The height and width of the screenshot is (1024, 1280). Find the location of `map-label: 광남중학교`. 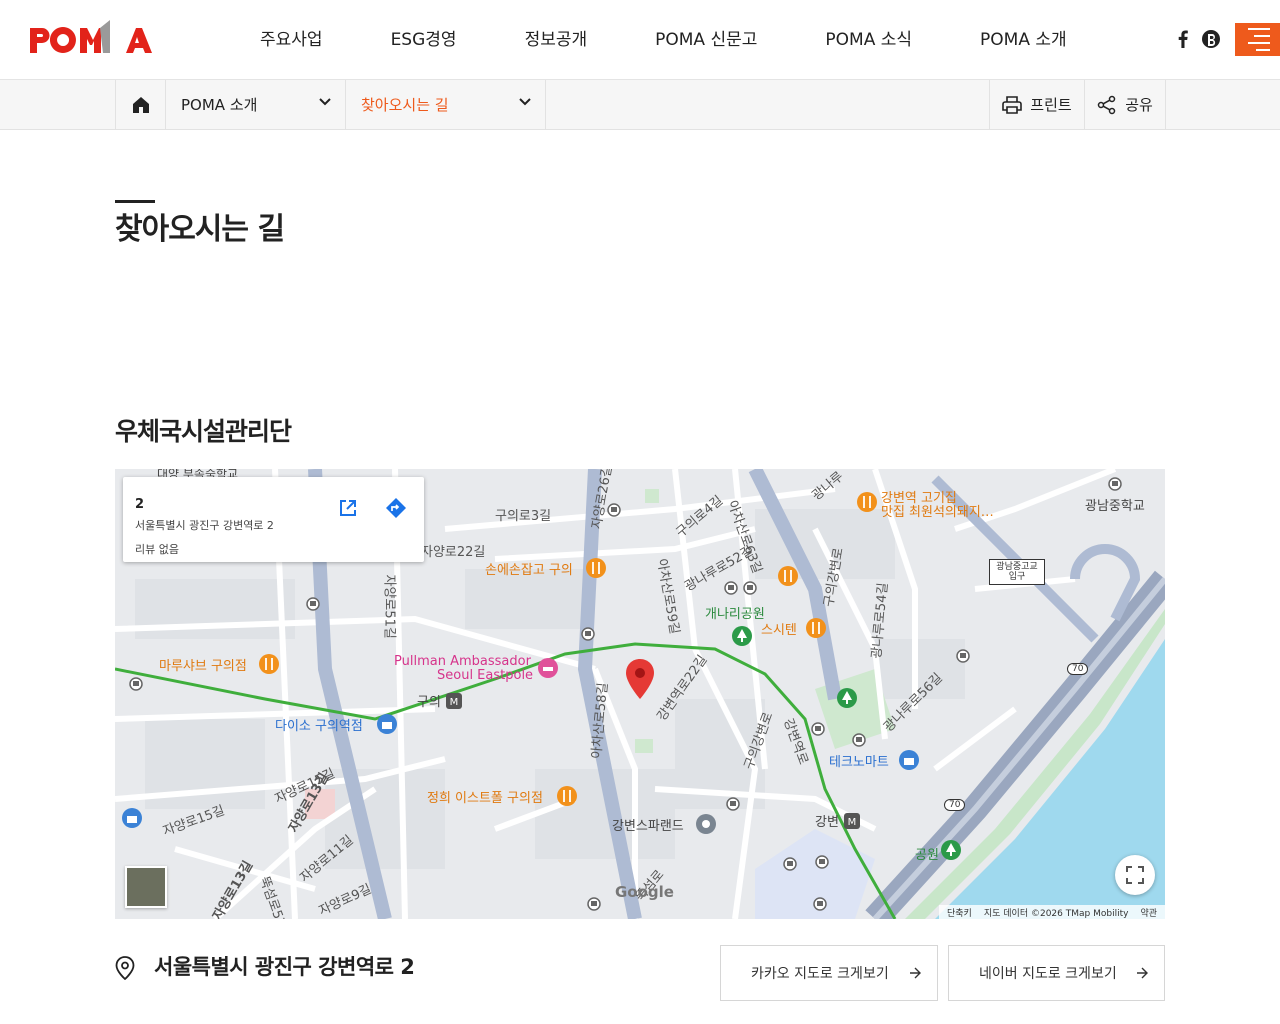

map-label: 광남중학교 is located at coordinates (1115, 506).